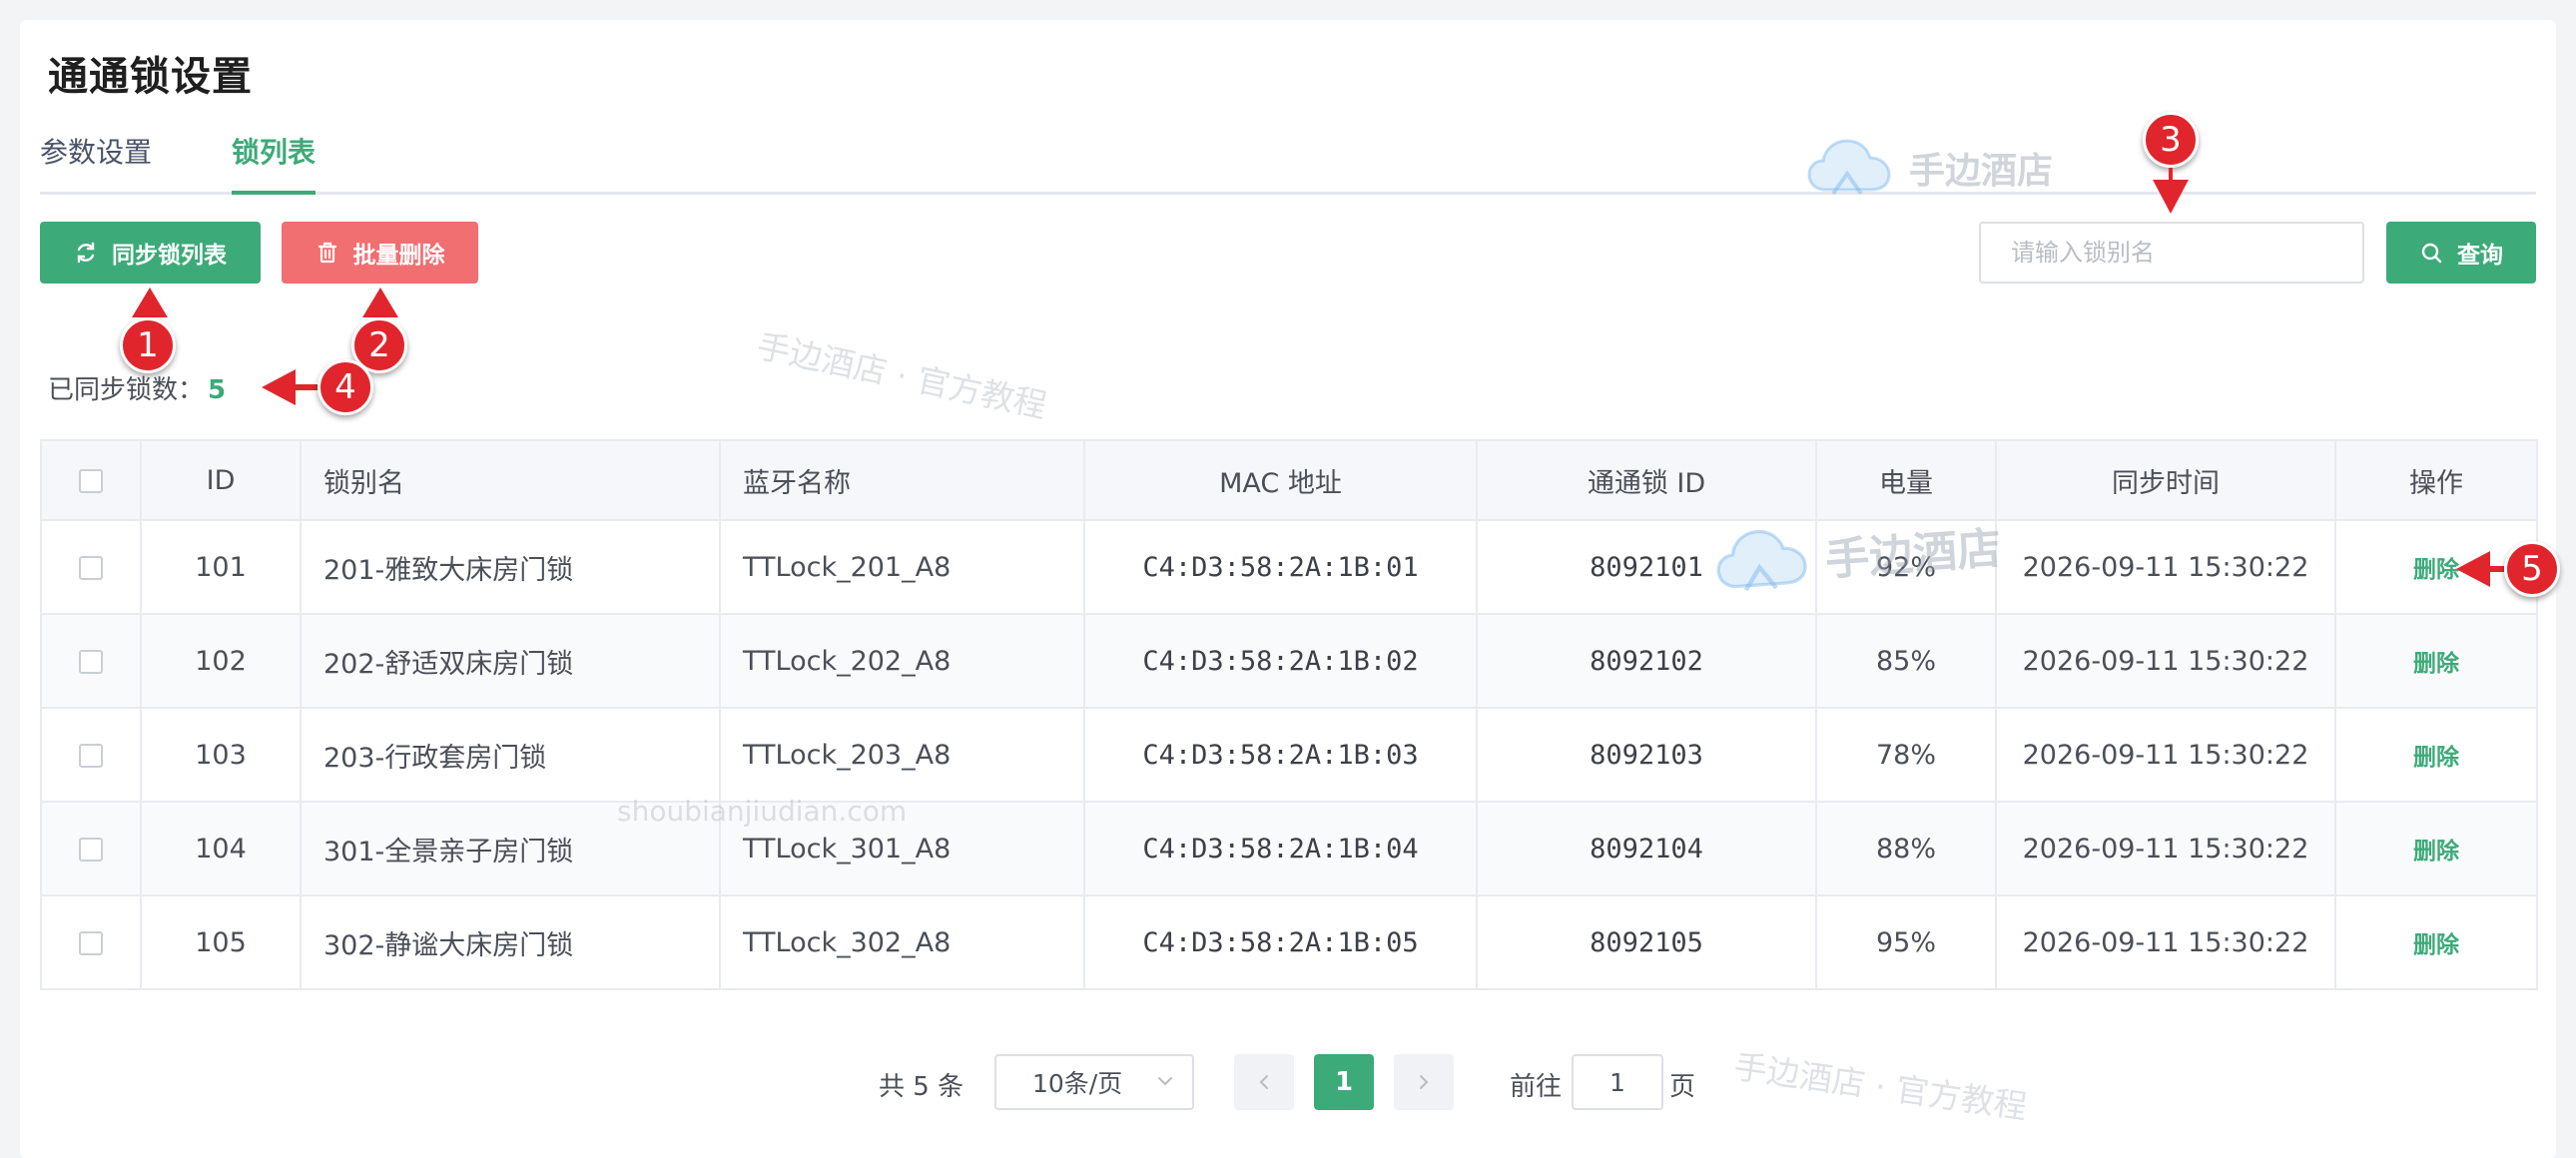 Image resolution: width=2576 pixels, height=1158 pixels. Describe the element at coordinates (221, 849) in the screenshot. I see `cell-id: 104` at that location.